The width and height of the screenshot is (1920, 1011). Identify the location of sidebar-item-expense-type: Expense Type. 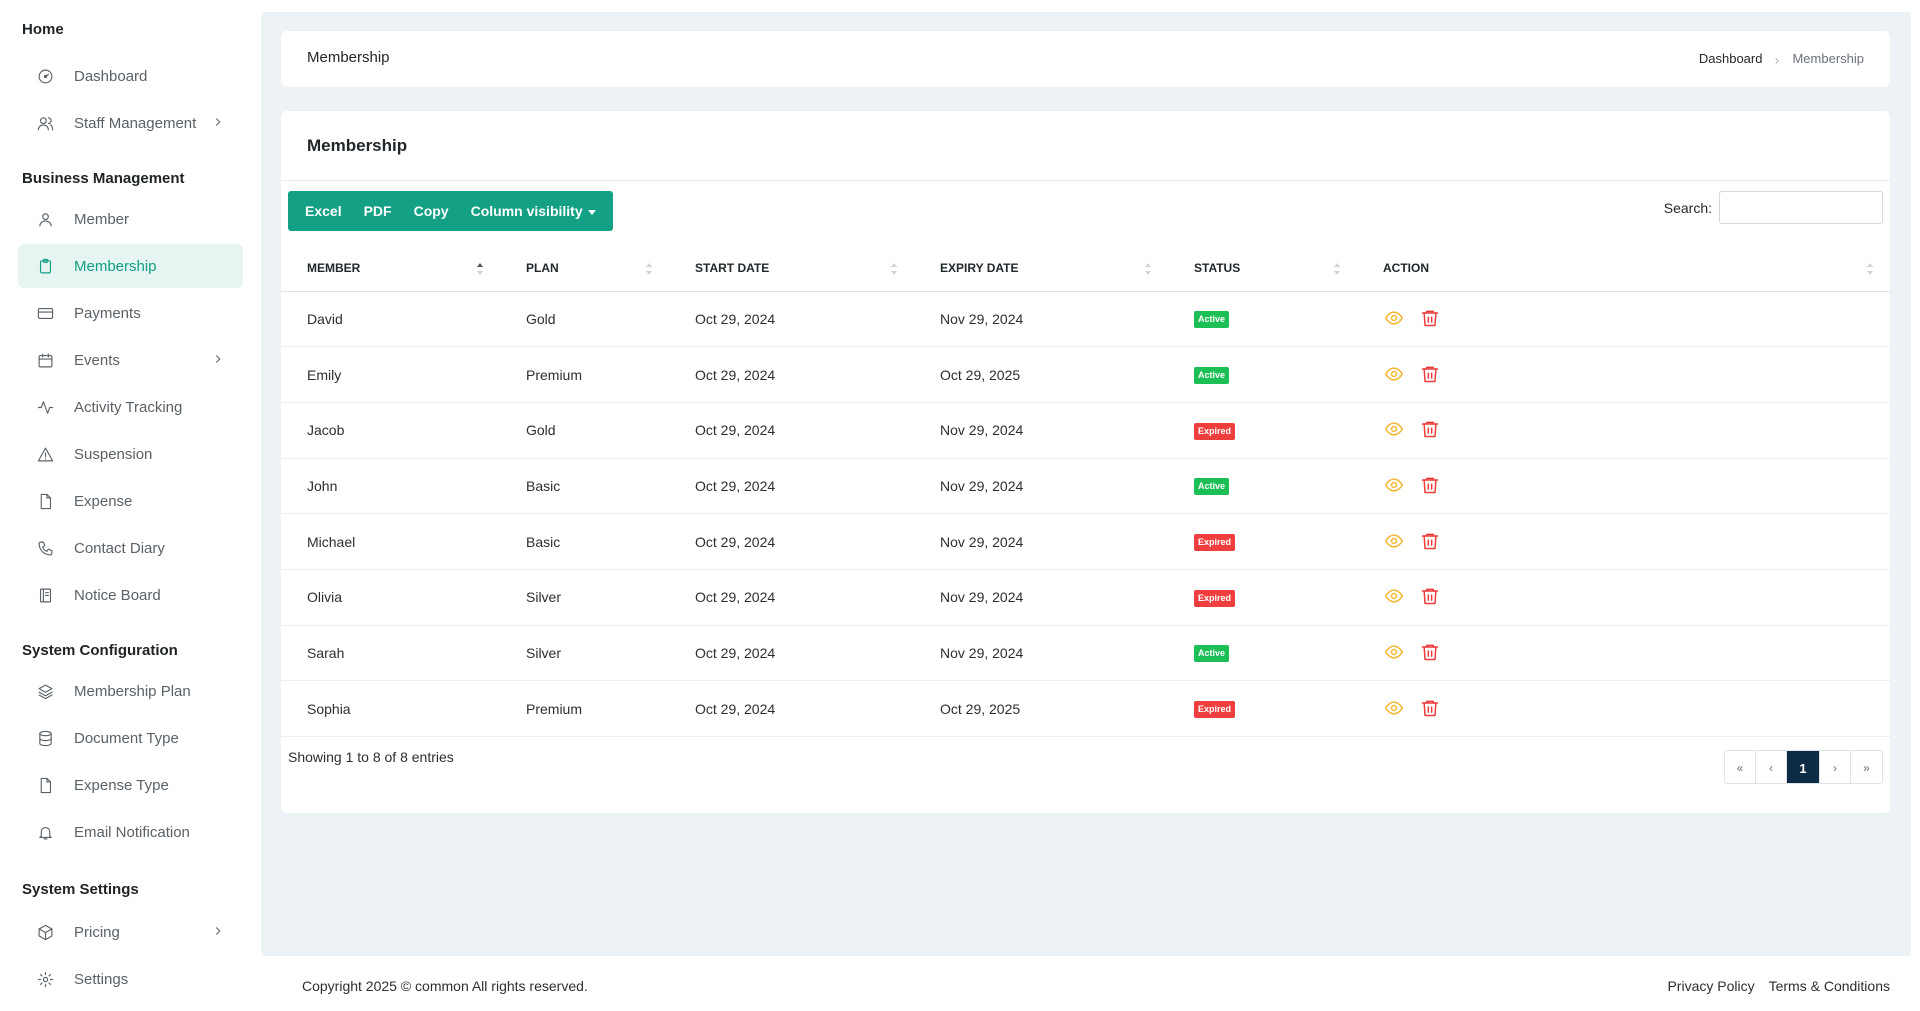
(130, 785).